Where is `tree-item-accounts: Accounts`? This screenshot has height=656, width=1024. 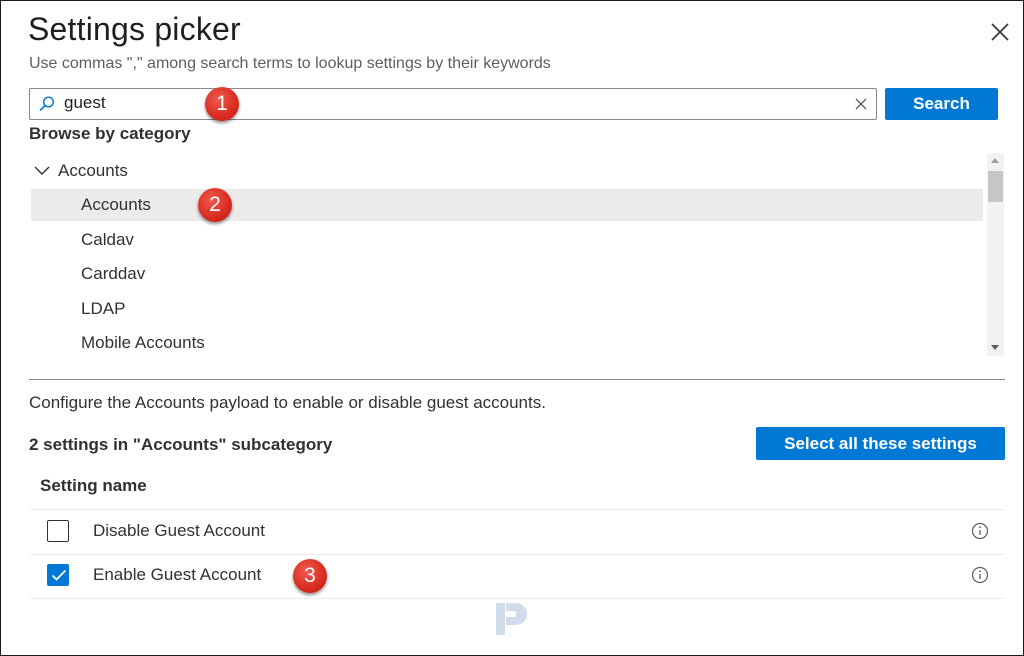 tree-item-accounts: Accounts is located at coordinates (507, 205).